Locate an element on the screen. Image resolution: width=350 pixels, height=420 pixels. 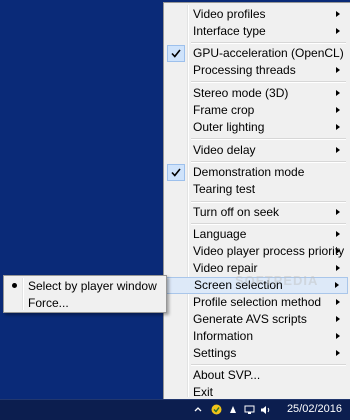
menu-item-process-priority: Video player process priority is located at coordinates (257, 251).